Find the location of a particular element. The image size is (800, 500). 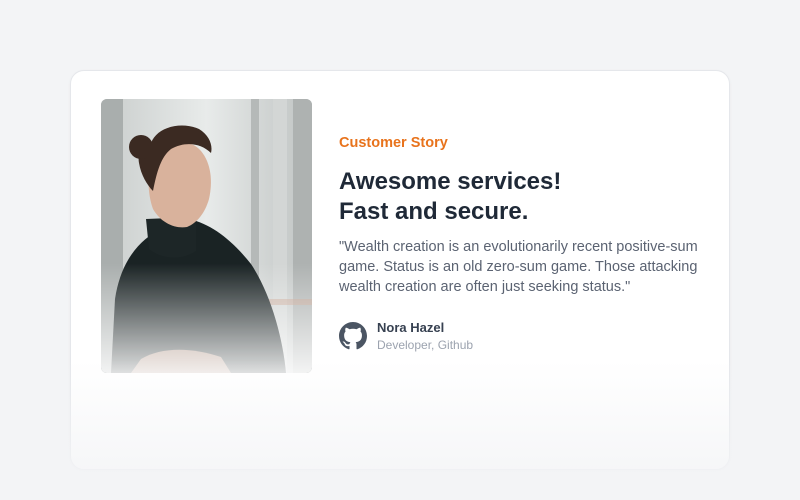

author-name: Nora Hazel is located at coordinates (411, 327).